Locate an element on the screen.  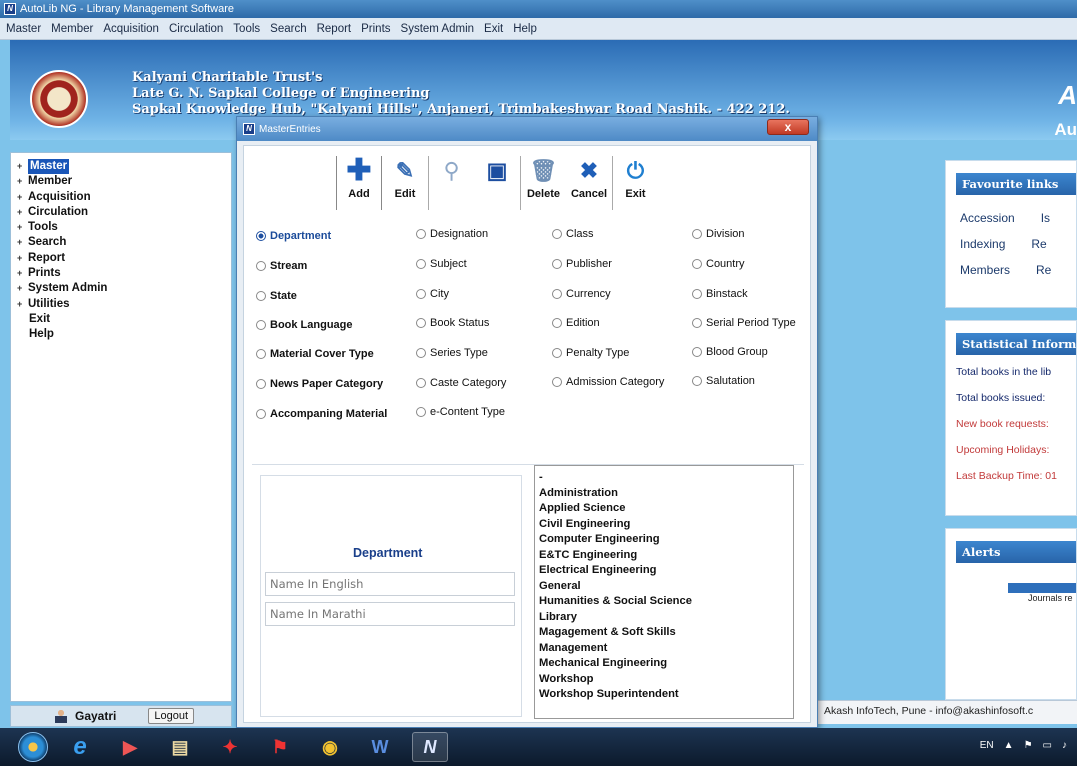
menu-acquisition: Acquisition is located at coordinates (131, 29).